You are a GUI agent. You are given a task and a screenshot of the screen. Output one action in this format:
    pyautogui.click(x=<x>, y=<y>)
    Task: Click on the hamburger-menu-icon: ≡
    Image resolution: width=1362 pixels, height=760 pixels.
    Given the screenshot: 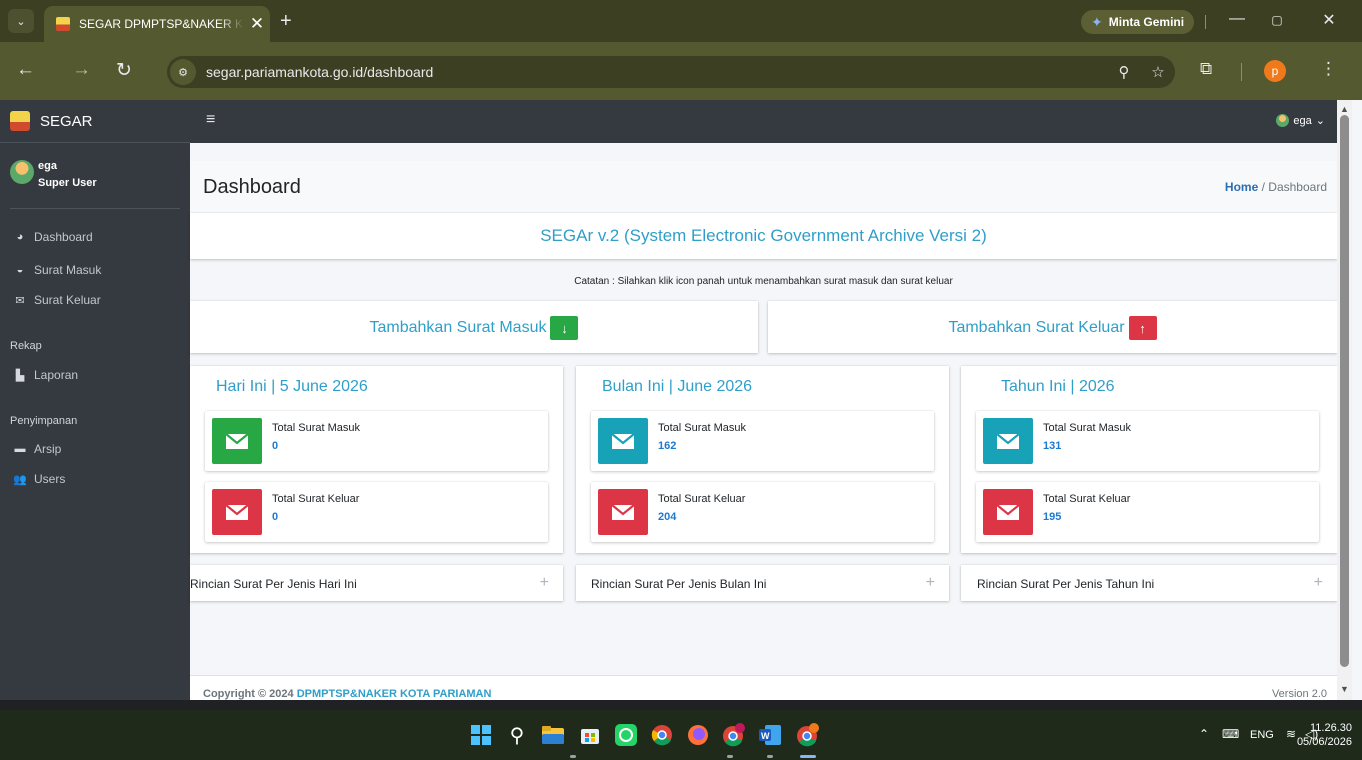 What is the action you would take?
    pyautogui.click(x=210, y=120)
    